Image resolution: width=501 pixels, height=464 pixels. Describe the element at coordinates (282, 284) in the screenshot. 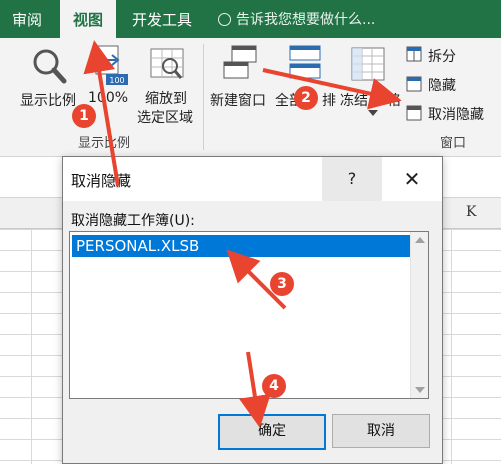

I see `callout-3: 3` at that location.